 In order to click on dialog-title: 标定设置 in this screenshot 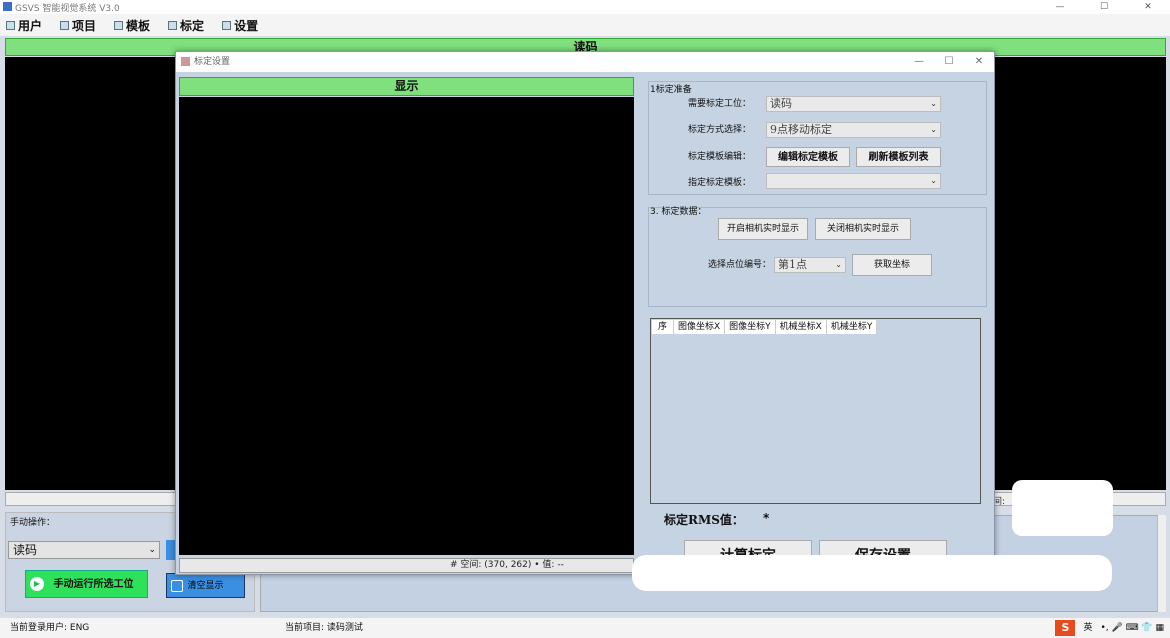, I will do `click(212, 62)`.